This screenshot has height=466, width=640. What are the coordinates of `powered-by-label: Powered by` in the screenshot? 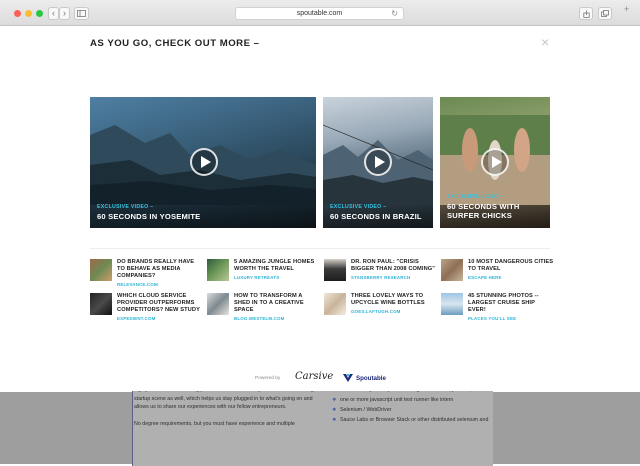 It's located at (268, 378).